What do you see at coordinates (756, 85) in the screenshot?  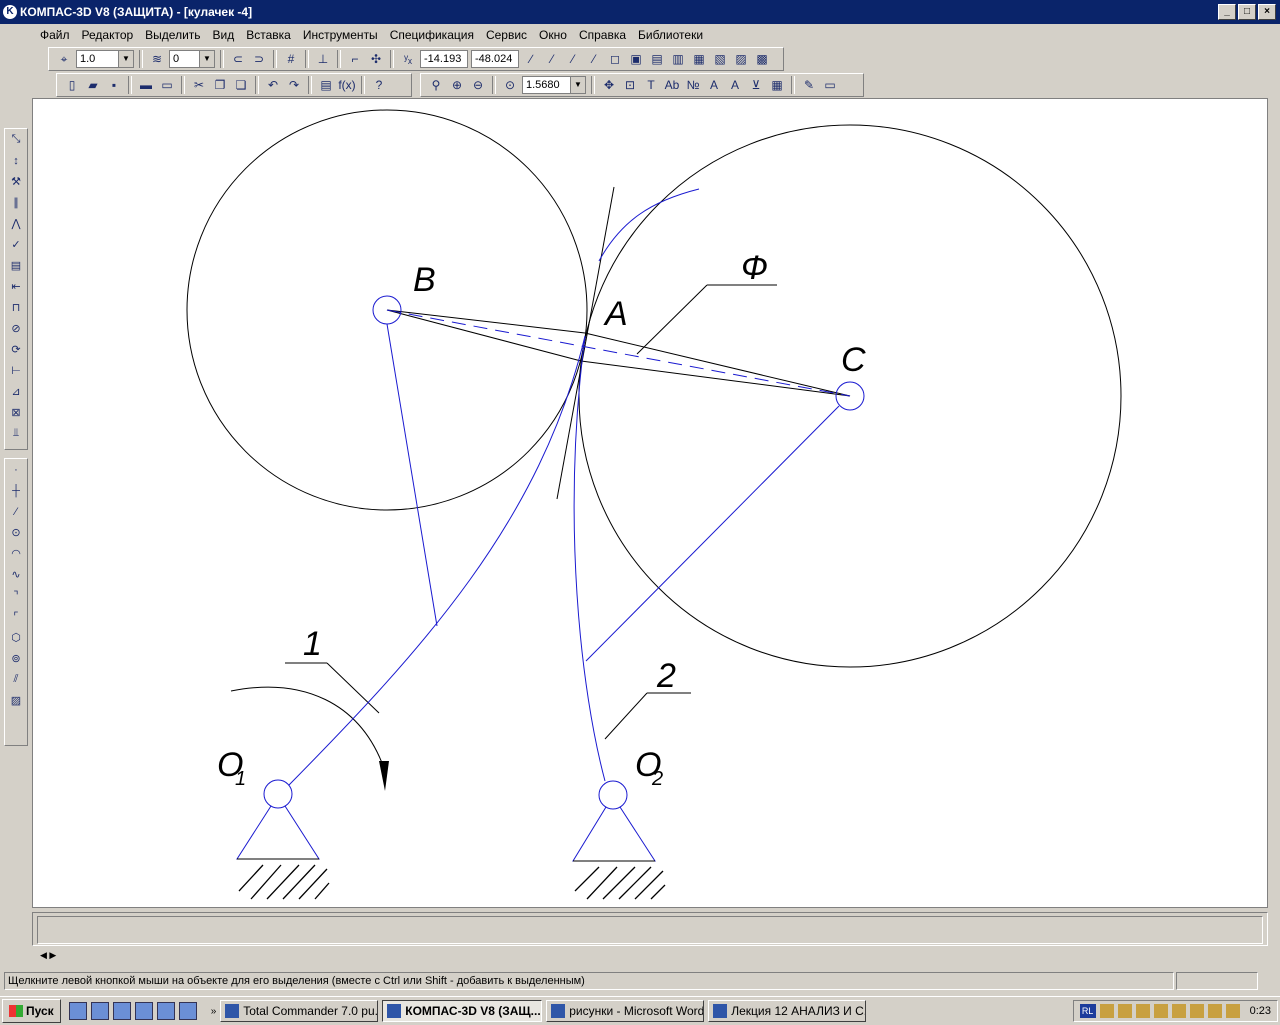 I see `rough-icon: ⊻` at bounding box center [756, 85].